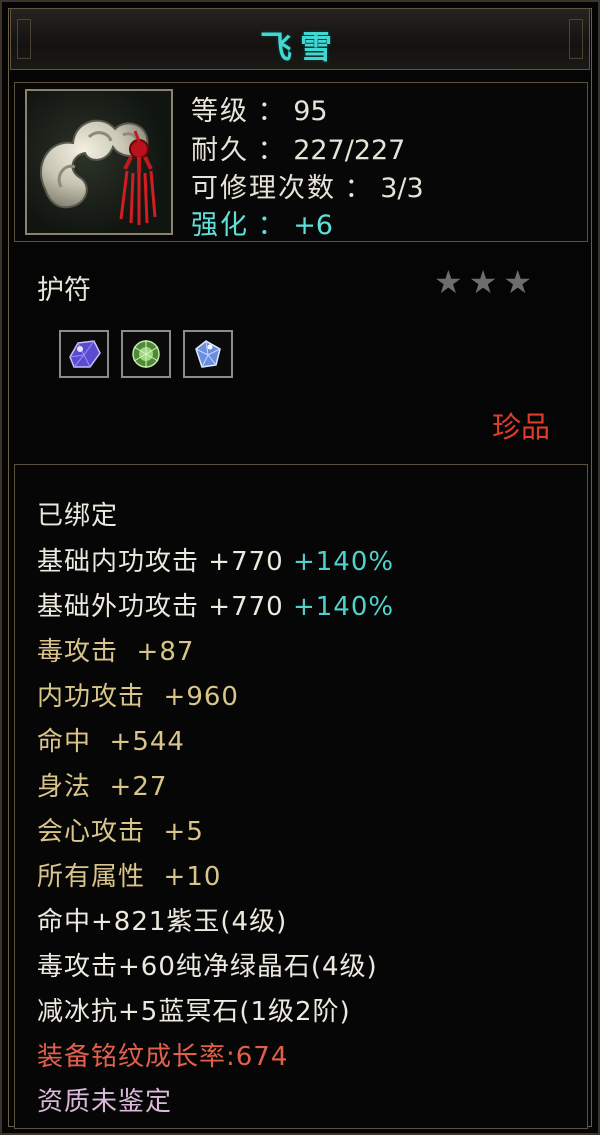  Describe the element at coordinates (220, 111) in the screenshot. I see `level-label: 等级` at that location.